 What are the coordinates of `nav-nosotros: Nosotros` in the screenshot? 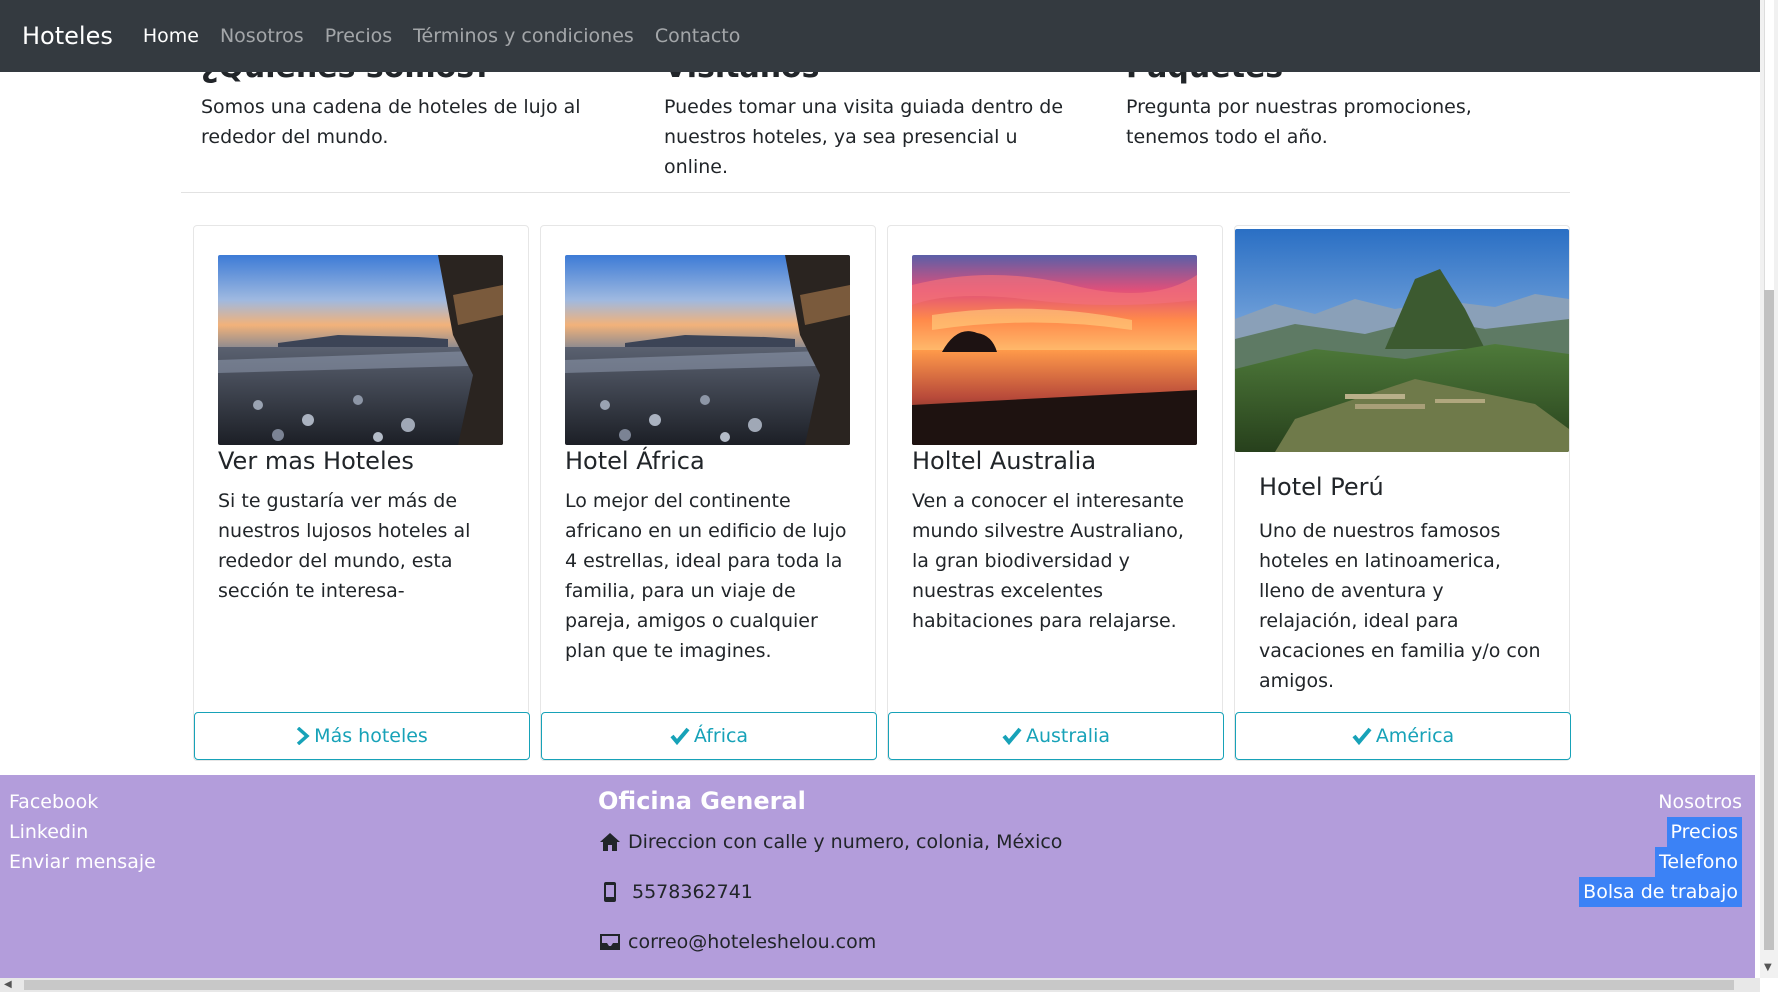 It's located at (262, 36).